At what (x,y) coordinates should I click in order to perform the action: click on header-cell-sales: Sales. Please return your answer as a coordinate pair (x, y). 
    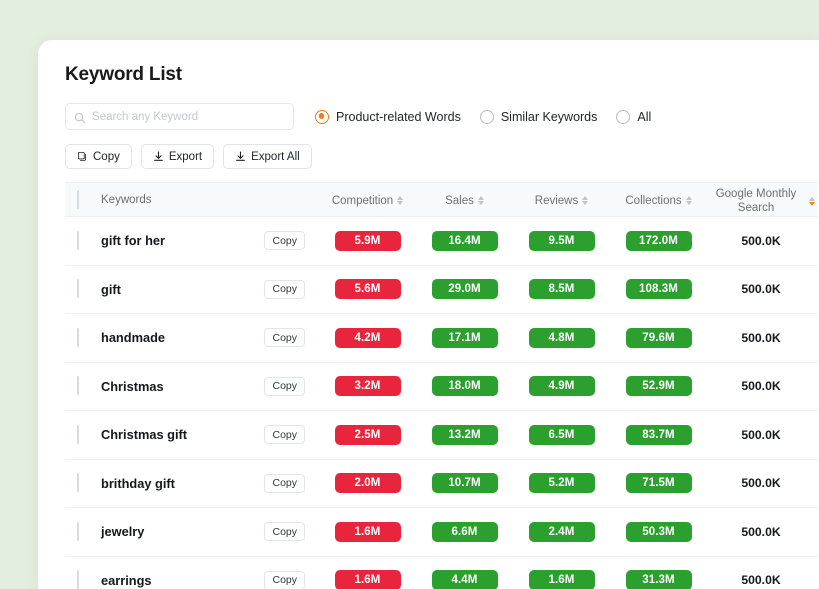
    Looking at the image, I should click on (464, 200).